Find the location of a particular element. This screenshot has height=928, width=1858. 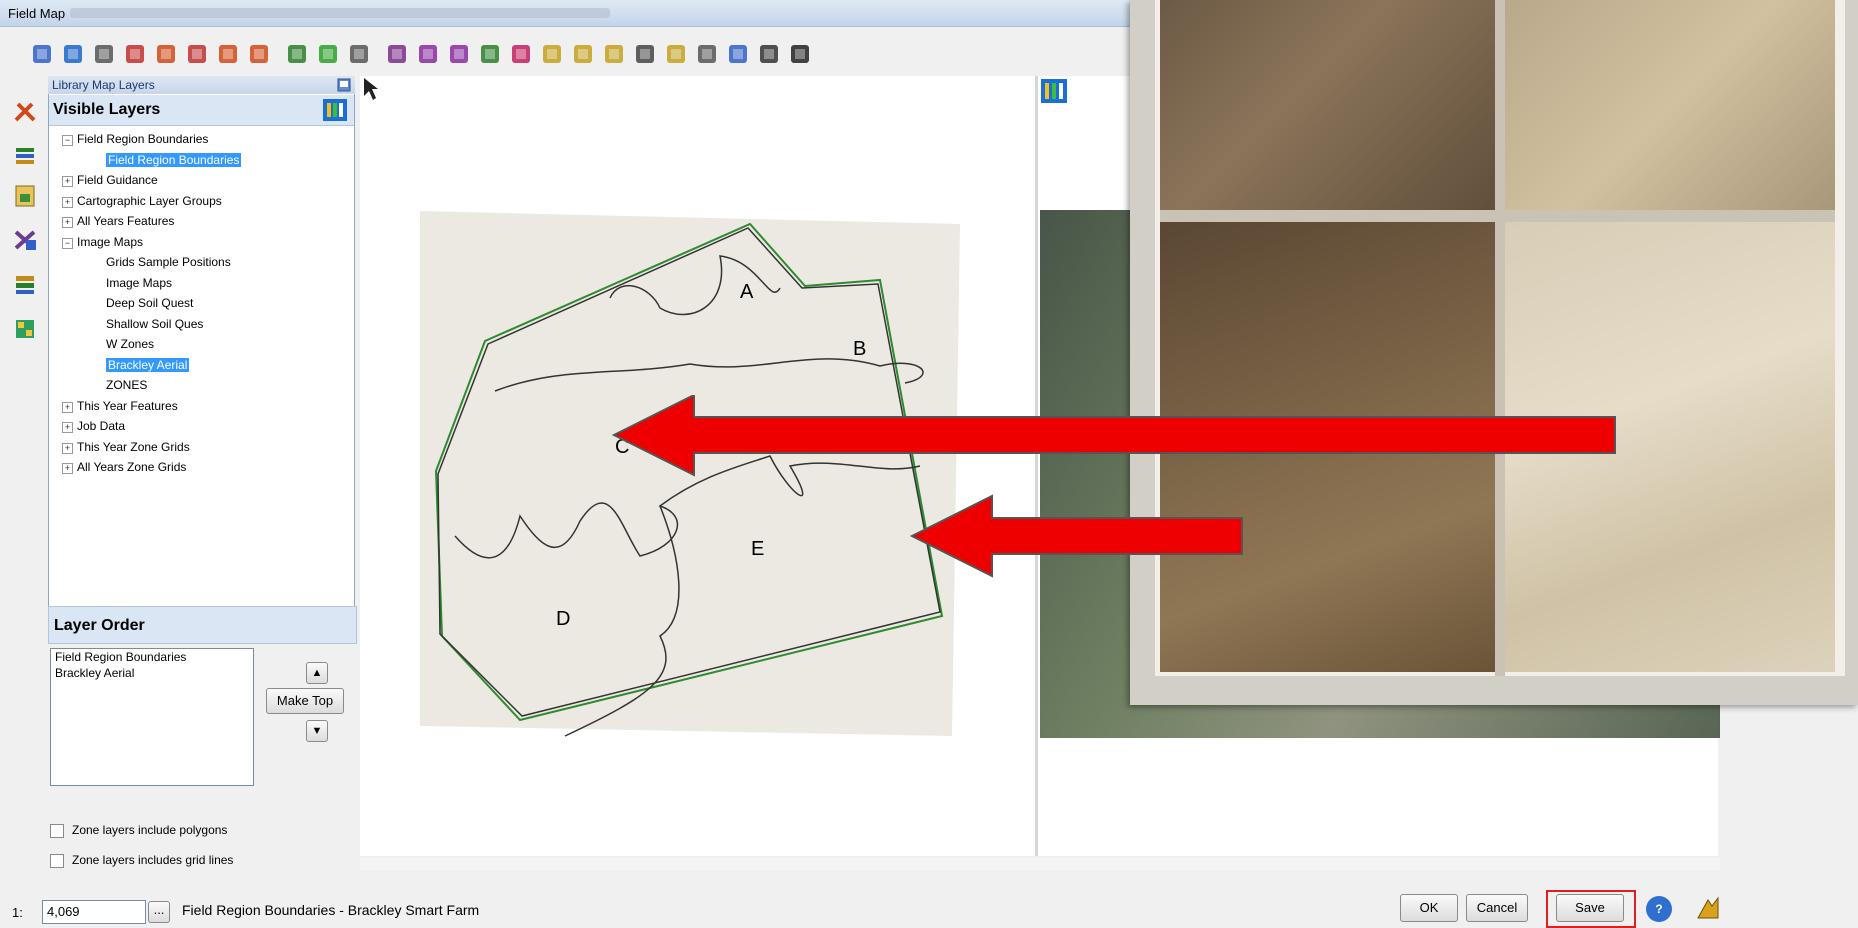

tree-item: ZONES is located at coordinates (126, 385).